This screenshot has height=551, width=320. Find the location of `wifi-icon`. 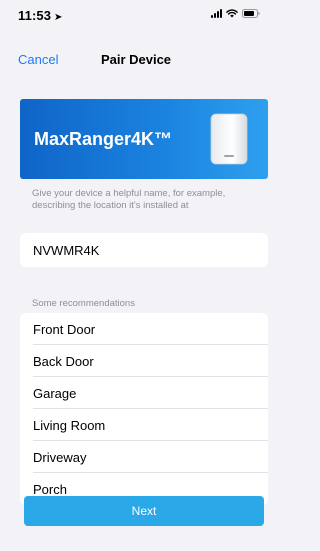

wifi-icon is located at coordinates (232, 13).